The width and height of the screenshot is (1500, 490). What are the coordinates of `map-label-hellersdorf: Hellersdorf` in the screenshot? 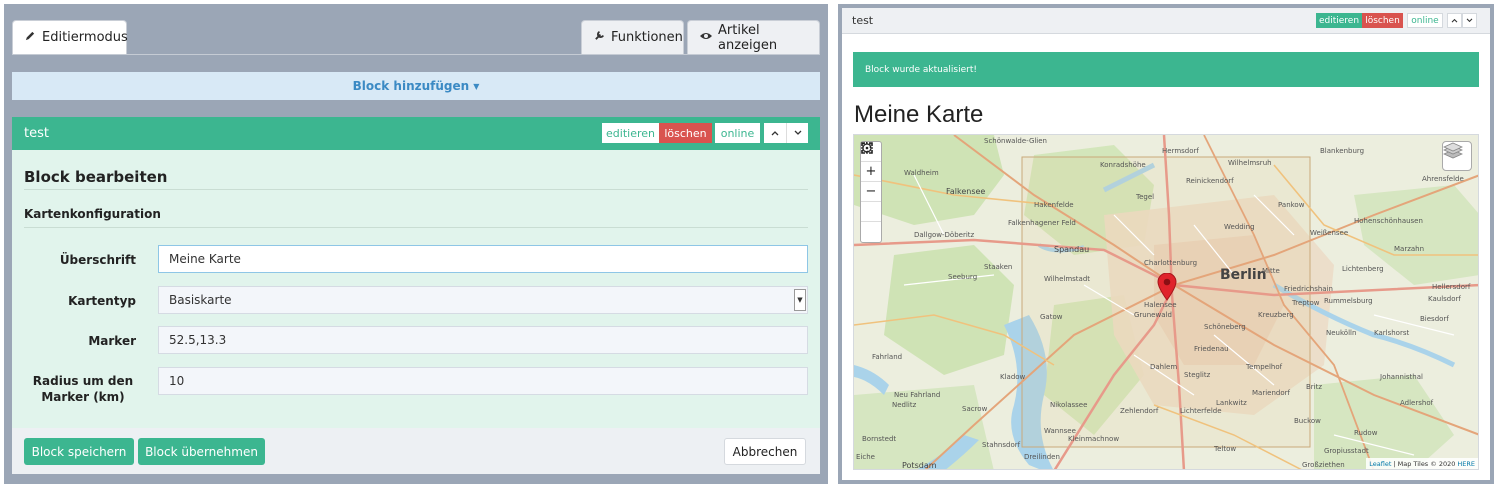 It's located at (1451, 287).